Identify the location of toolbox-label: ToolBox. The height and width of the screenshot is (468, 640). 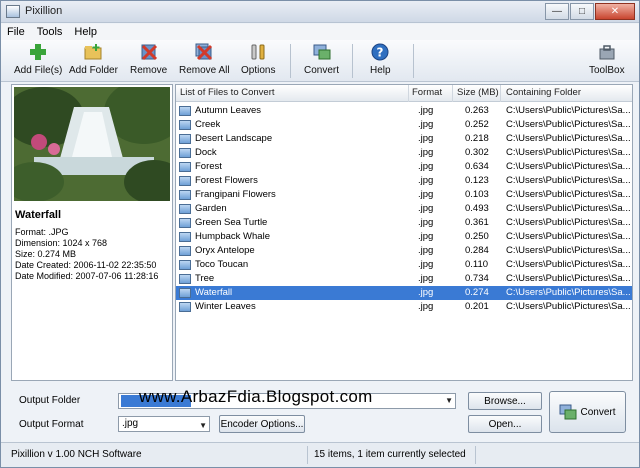
(607, 70).